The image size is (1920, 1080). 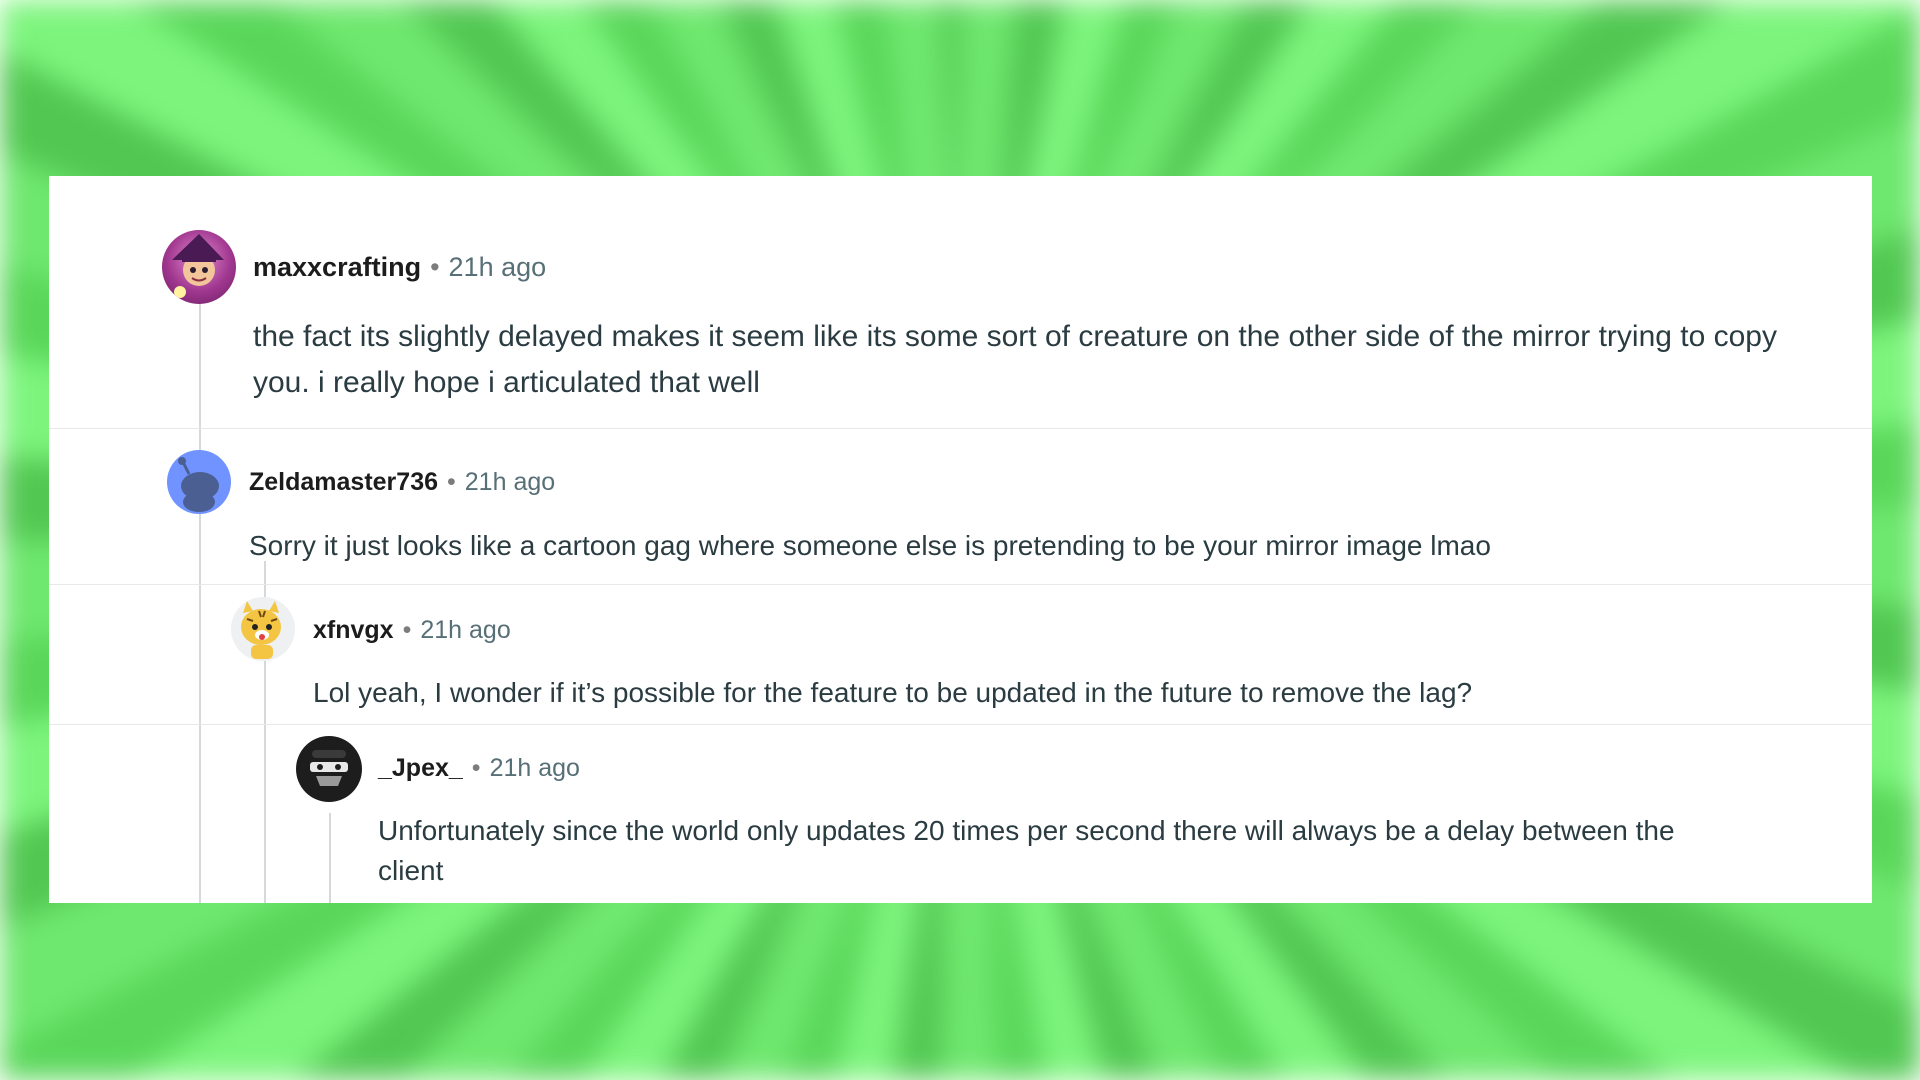 I want to click on username: maxxcrafting, so click(x=337, y=267).